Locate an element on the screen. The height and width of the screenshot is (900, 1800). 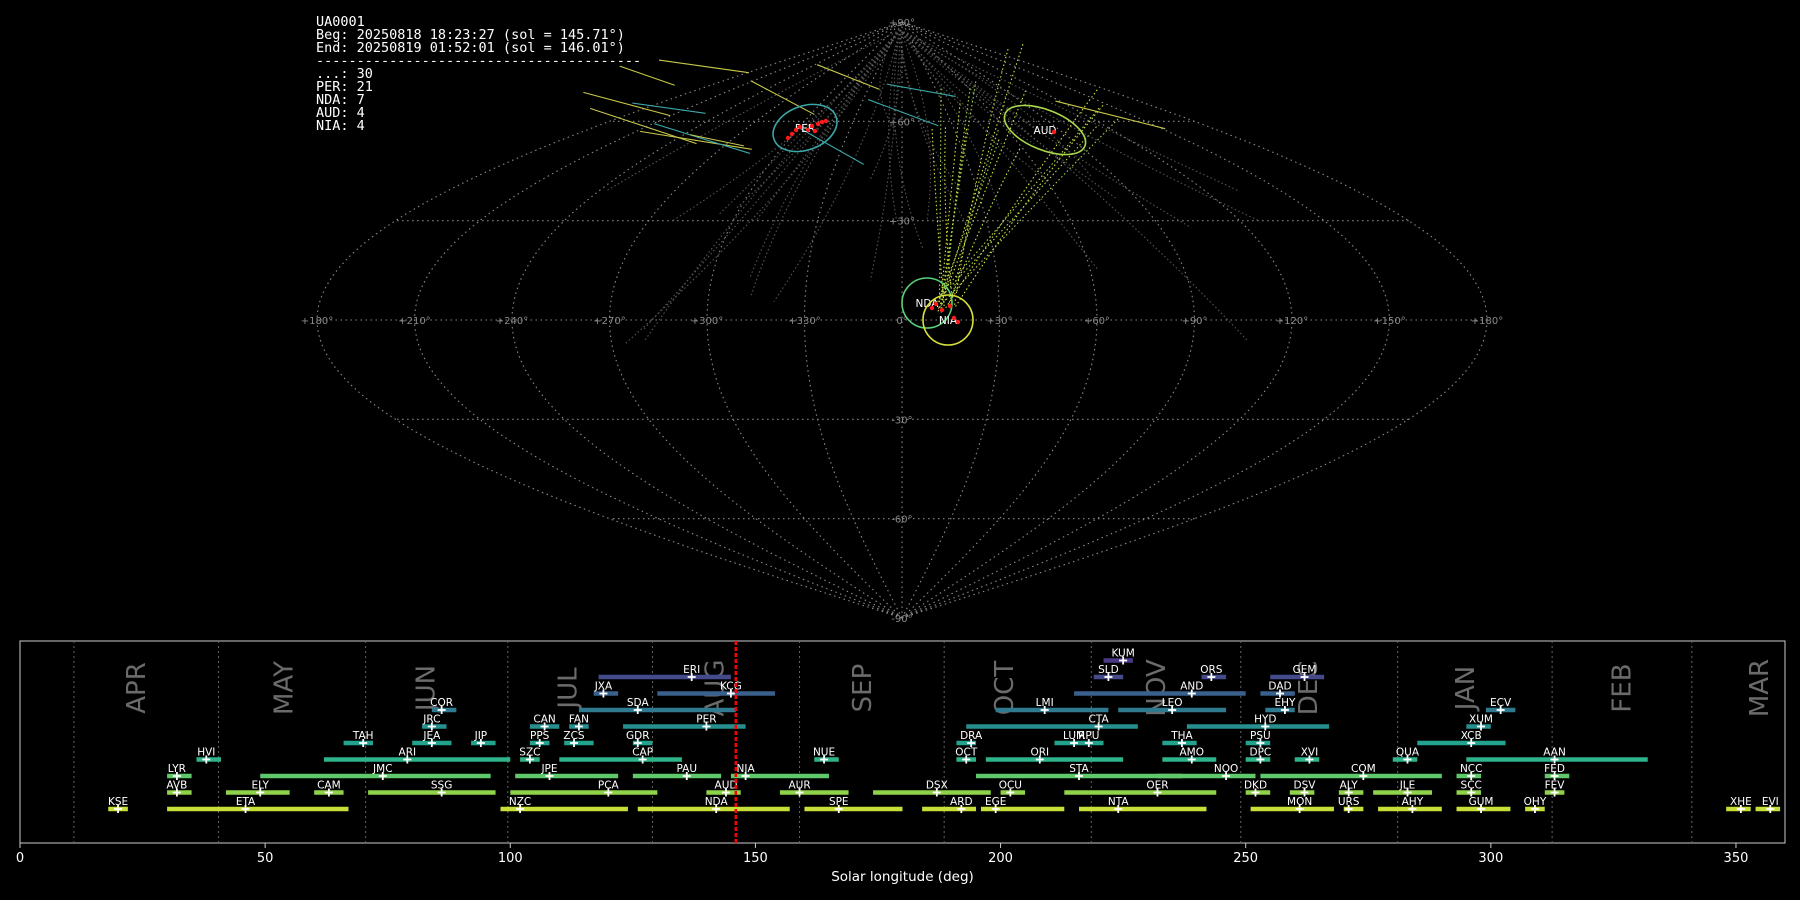
shower-cor: COR is located at coordinates (443, 705).